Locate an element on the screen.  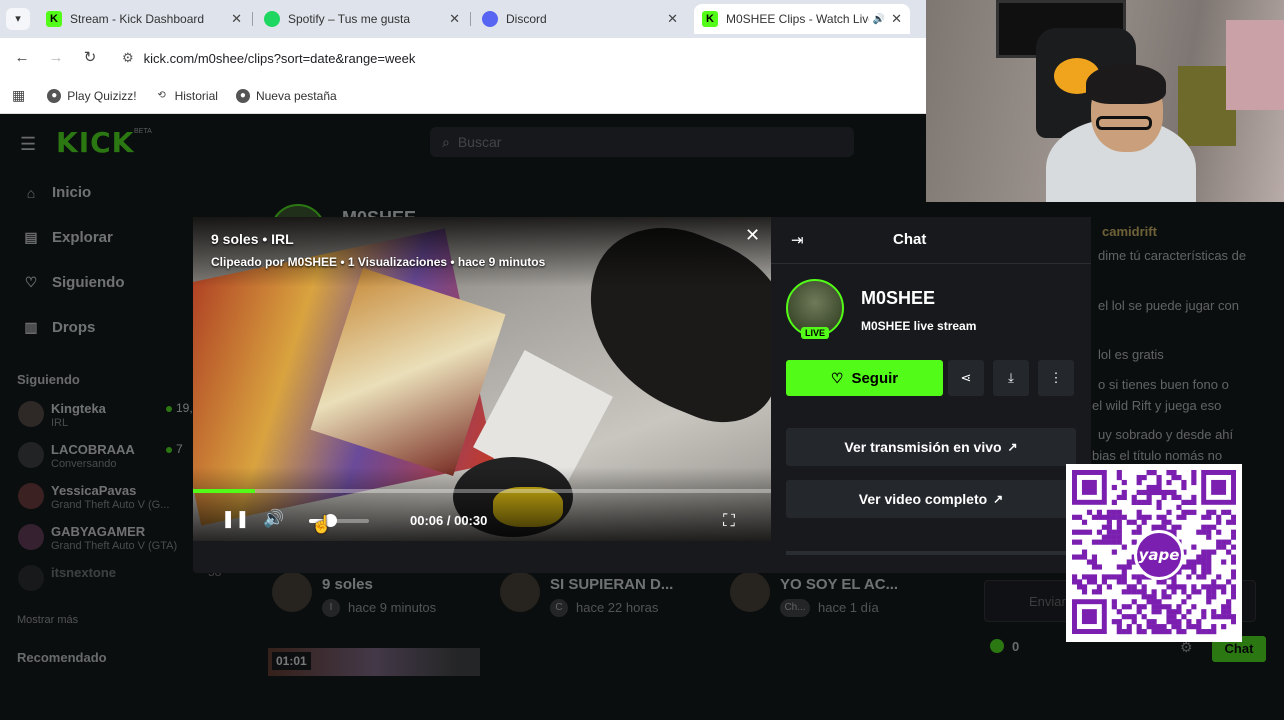
channel-category: IRL is located at coordinates (60, 423).